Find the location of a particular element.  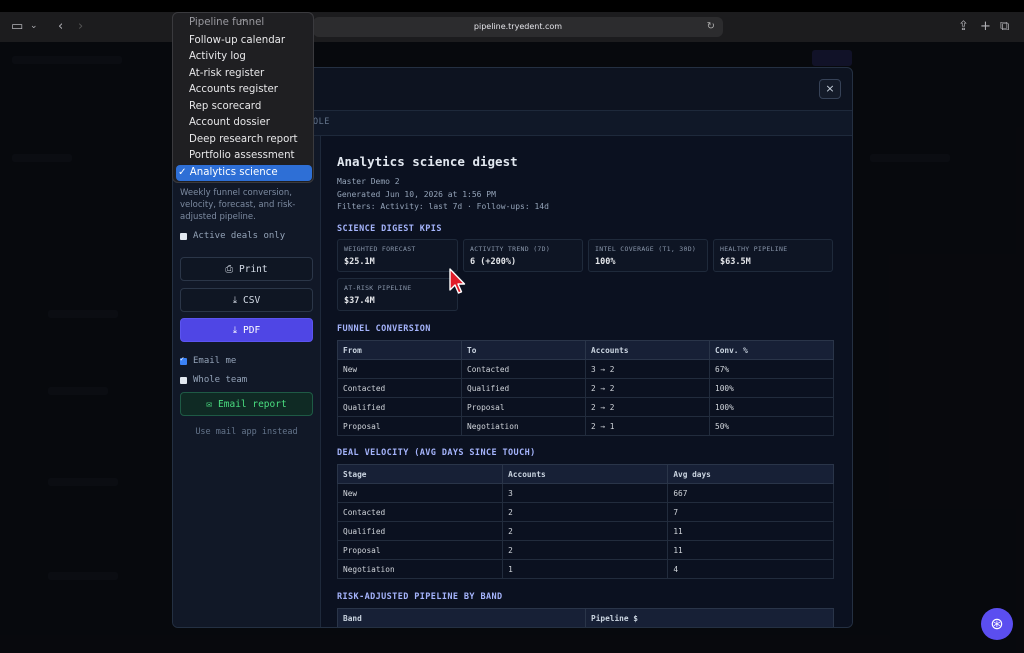

print-button: ⎙ Print is located at coordinates (246, 269).